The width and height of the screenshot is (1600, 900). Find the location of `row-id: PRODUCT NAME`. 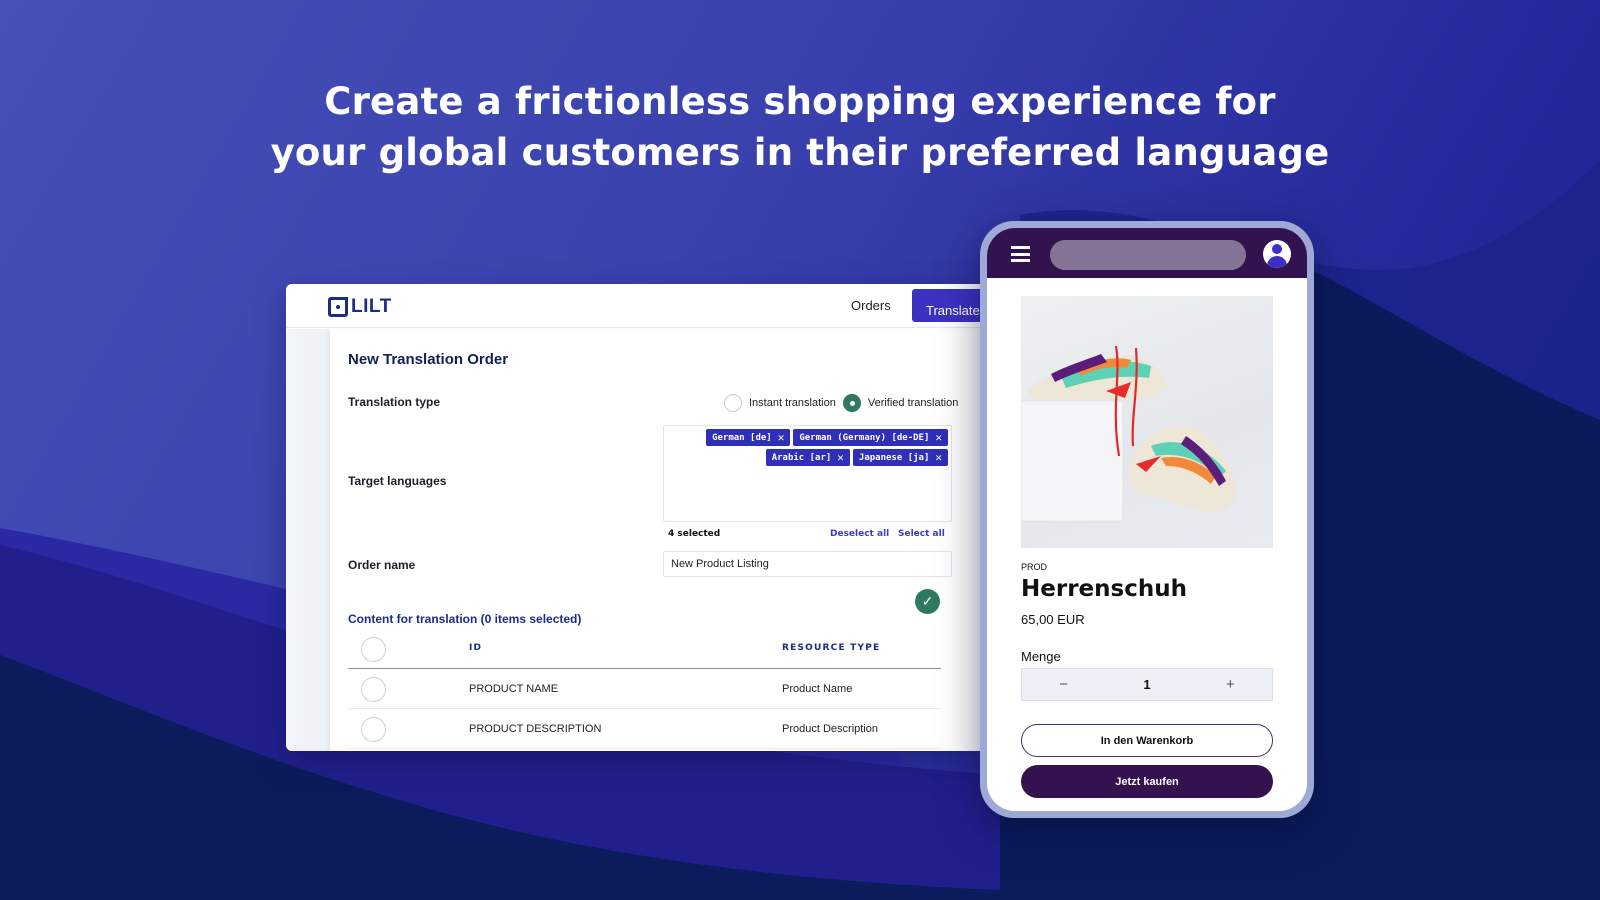

row-id: PRODUCT NAME is located at coordinates (514, 689).